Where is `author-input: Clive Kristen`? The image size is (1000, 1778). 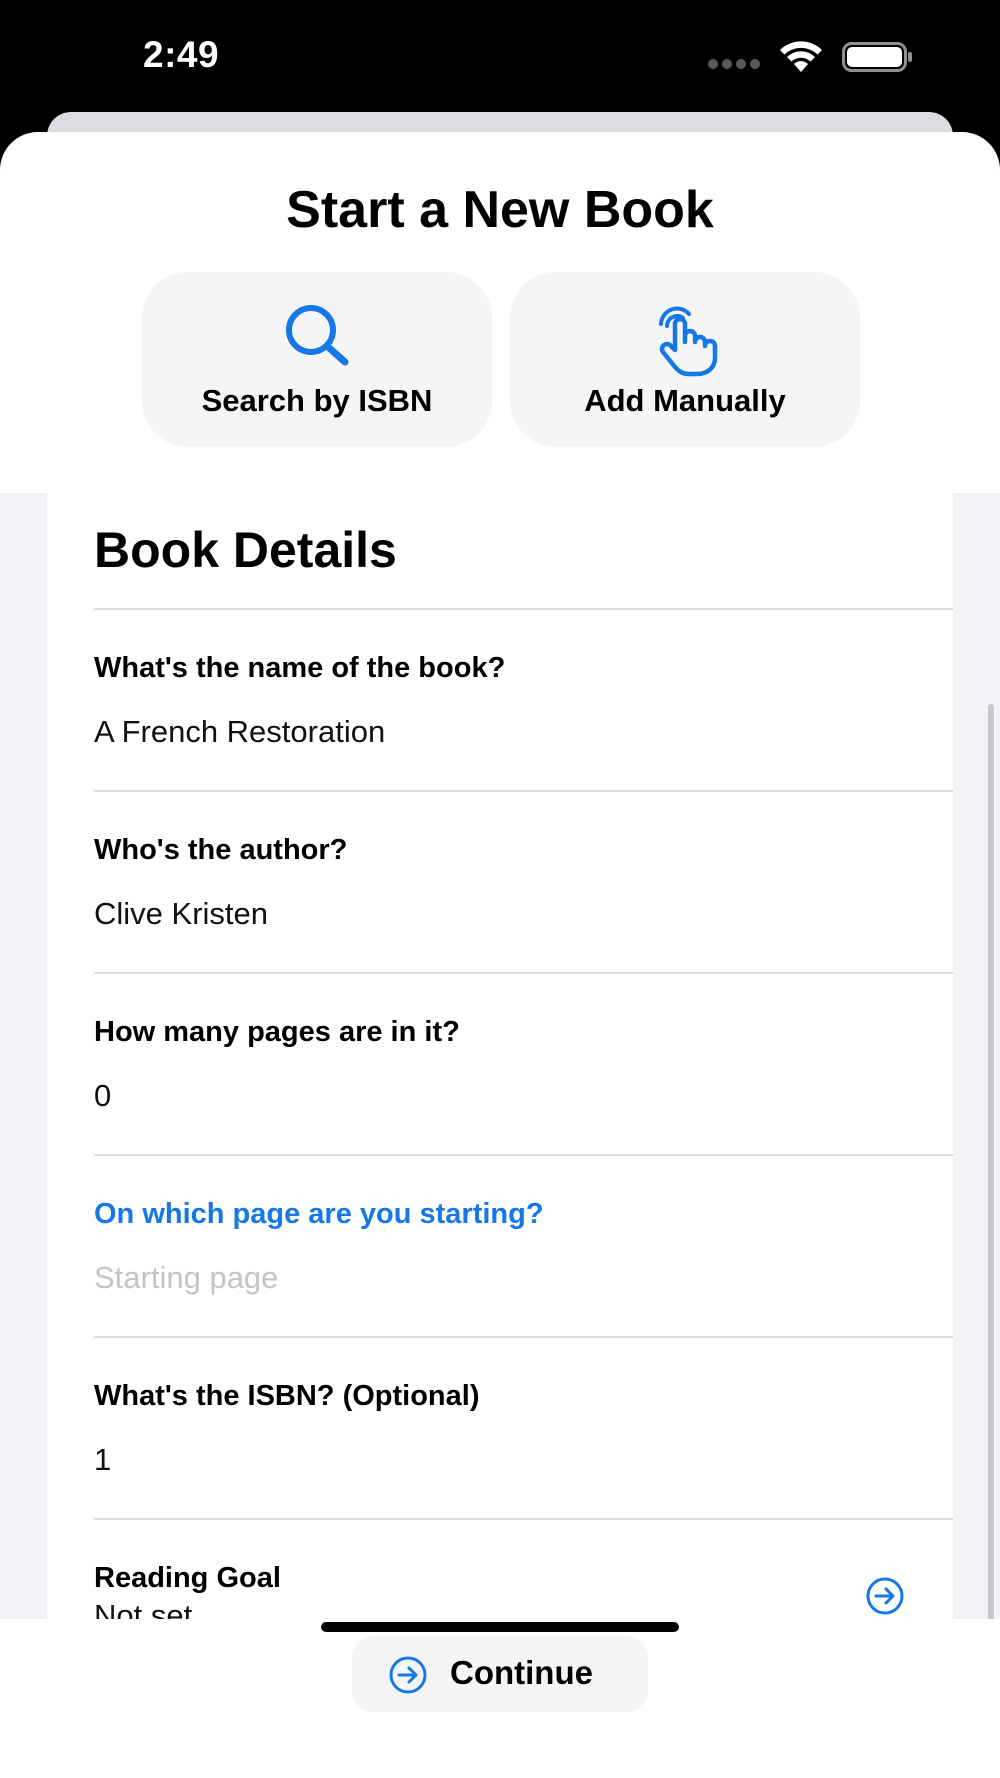 author-input: Clive Kristen is located at coordinates (181, 914).